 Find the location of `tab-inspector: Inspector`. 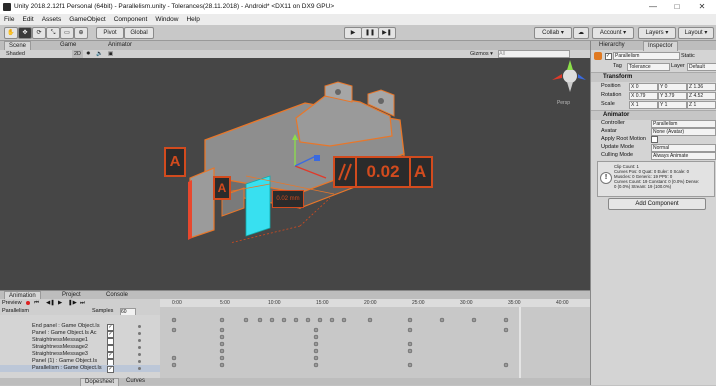

tab-inspector: Inspector is located at coordinates (660, 46).